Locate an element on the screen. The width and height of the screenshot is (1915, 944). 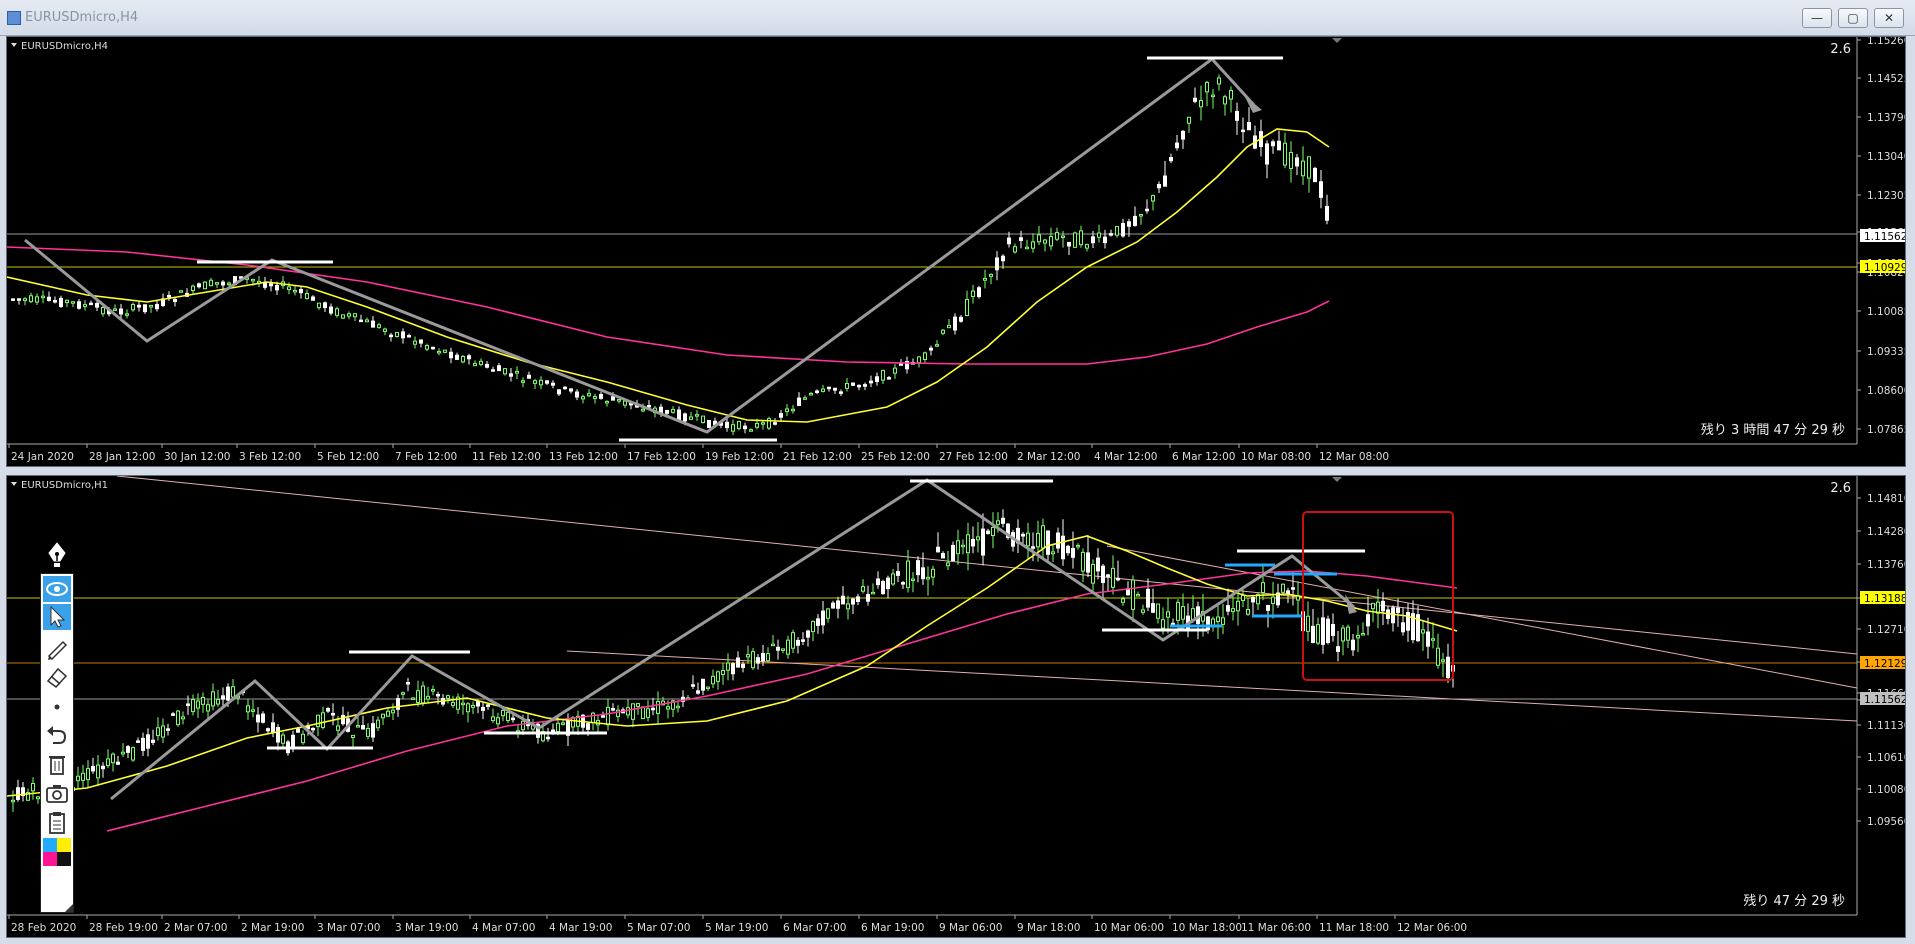
resize-grip-icon is located at coordinates (69, 908).